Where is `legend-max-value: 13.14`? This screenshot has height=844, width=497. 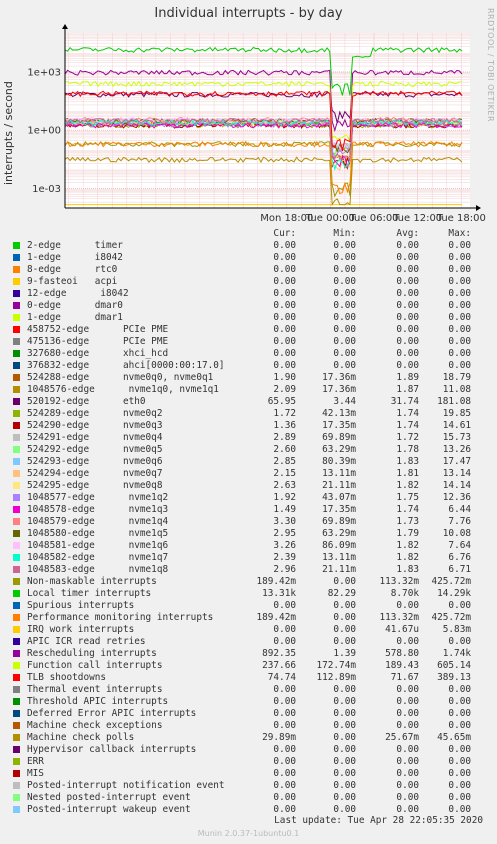 legend-max-value: 13.14 is located at coordinates (456, 473).